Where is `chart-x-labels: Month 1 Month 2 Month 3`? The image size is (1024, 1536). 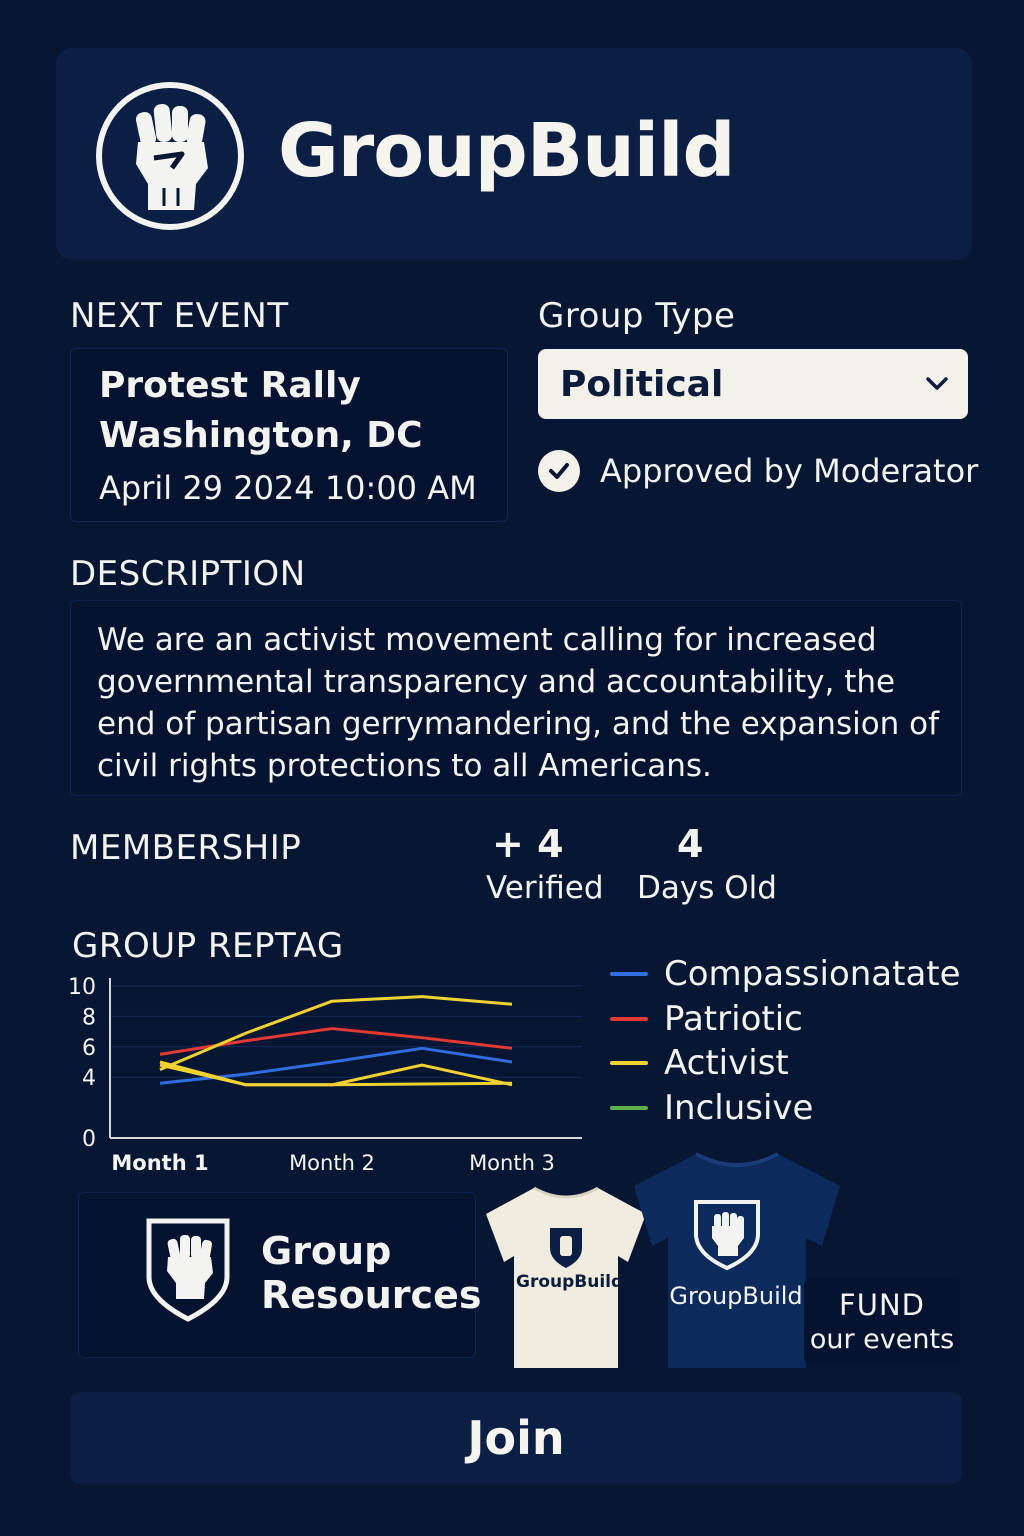 chart-x-labels: Month 1 Month 2 Month 3 is located at coordinates (333, 1163).